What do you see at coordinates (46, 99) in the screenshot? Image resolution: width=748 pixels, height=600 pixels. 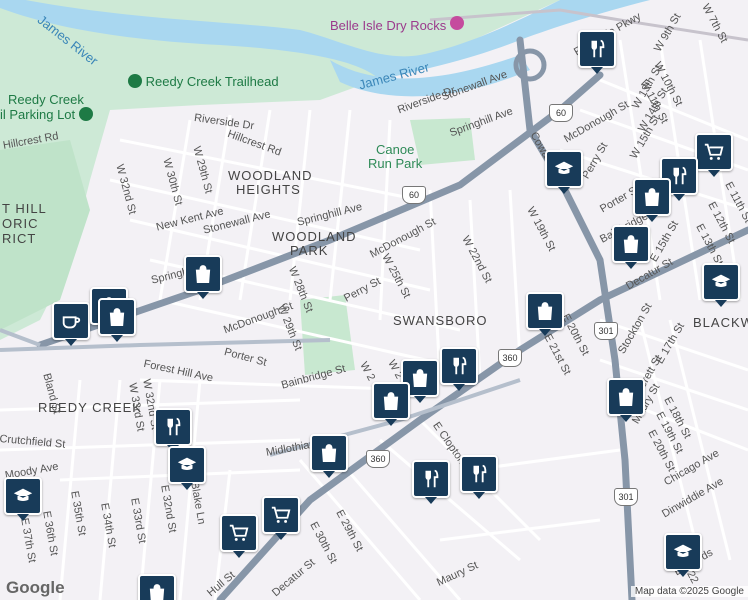 I see `poi-parking-line1: Reedy Creek` at bounding box center [46, 99].